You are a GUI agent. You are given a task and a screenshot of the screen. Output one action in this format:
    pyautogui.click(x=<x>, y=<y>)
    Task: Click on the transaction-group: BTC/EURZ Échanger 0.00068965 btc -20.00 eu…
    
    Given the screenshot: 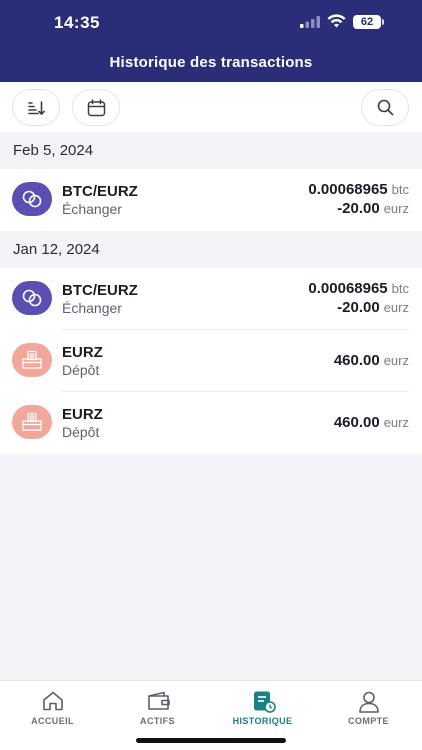 What is the action you would take?
    pyautogui.click(x=211, y=200)
    